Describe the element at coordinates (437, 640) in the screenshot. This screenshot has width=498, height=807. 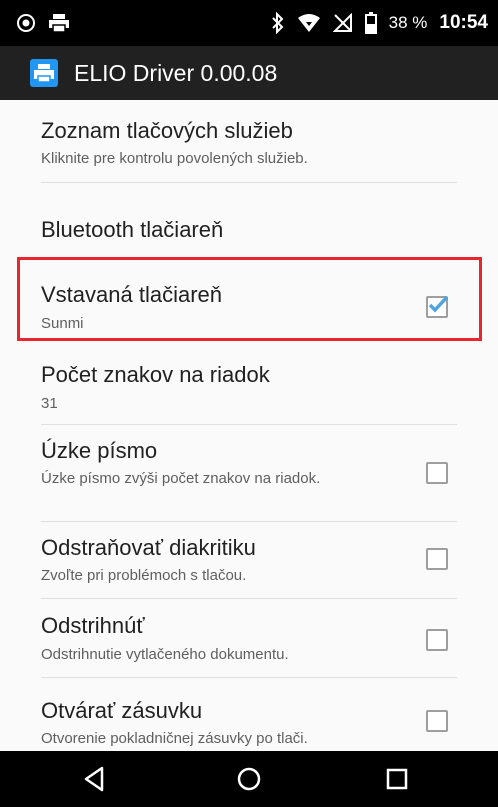
I see `cut-paper-checkbox` at that location.